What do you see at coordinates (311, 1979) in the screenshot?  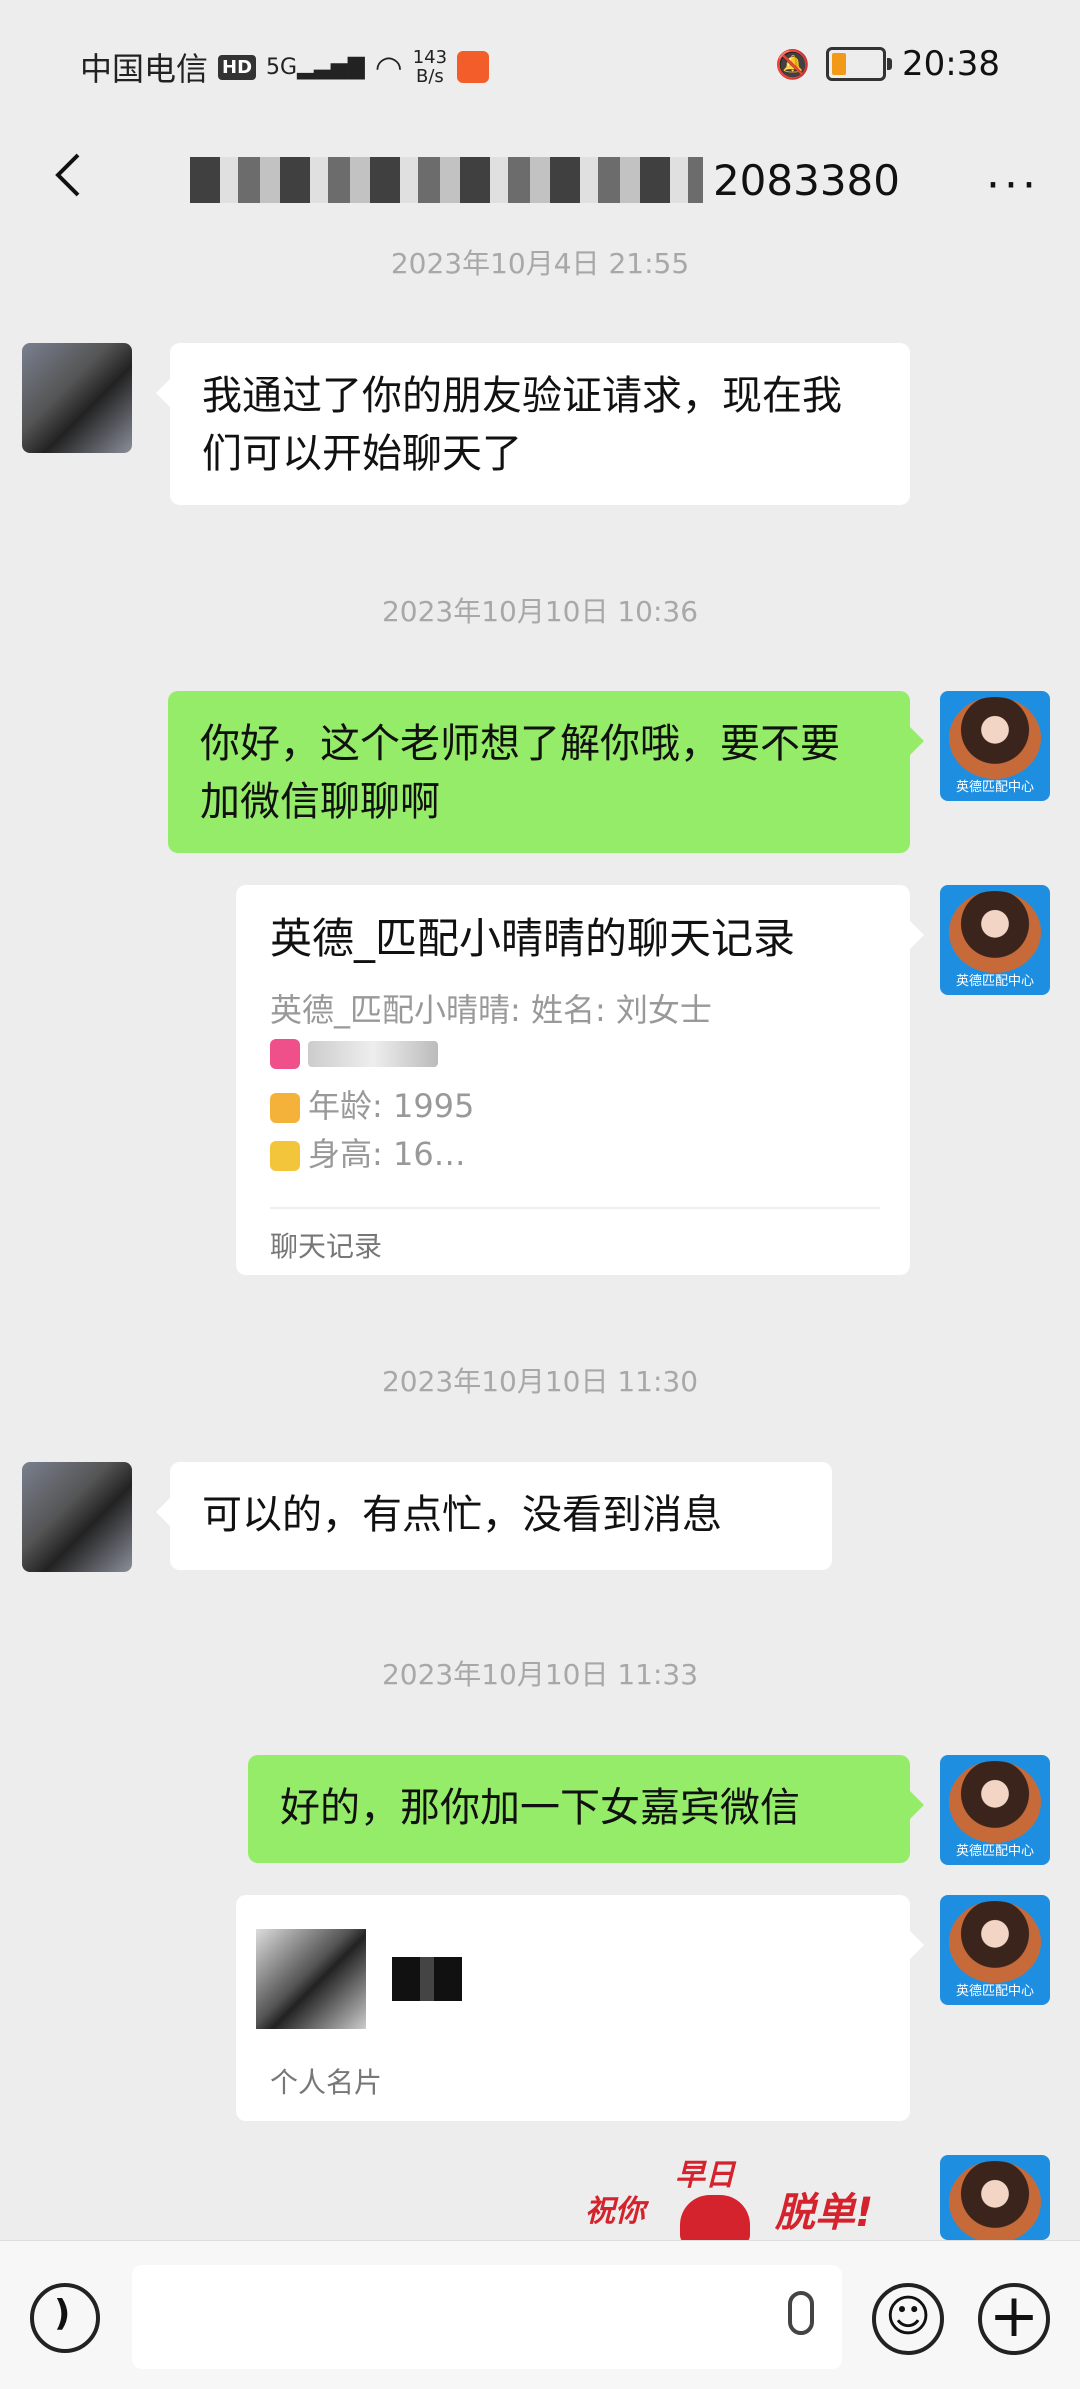 I see `contact-card-avatar` at bounding box center [311, 1979].